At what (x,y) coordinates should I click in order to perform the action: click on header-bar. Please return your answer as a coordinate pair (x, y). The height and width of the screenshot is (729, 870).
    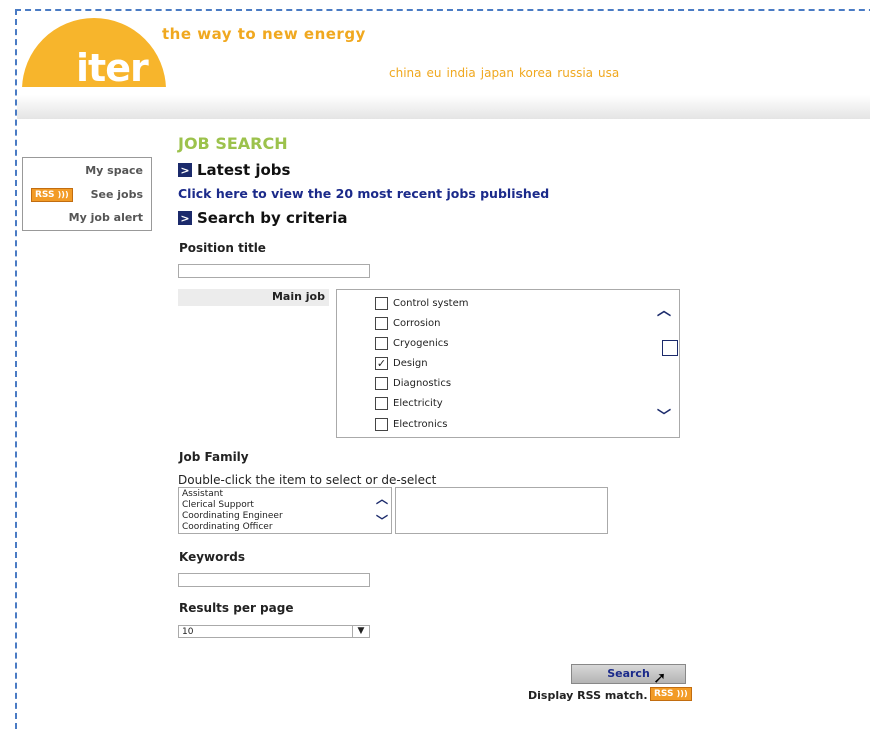
    Looking at the image, I should click on (443, 107).